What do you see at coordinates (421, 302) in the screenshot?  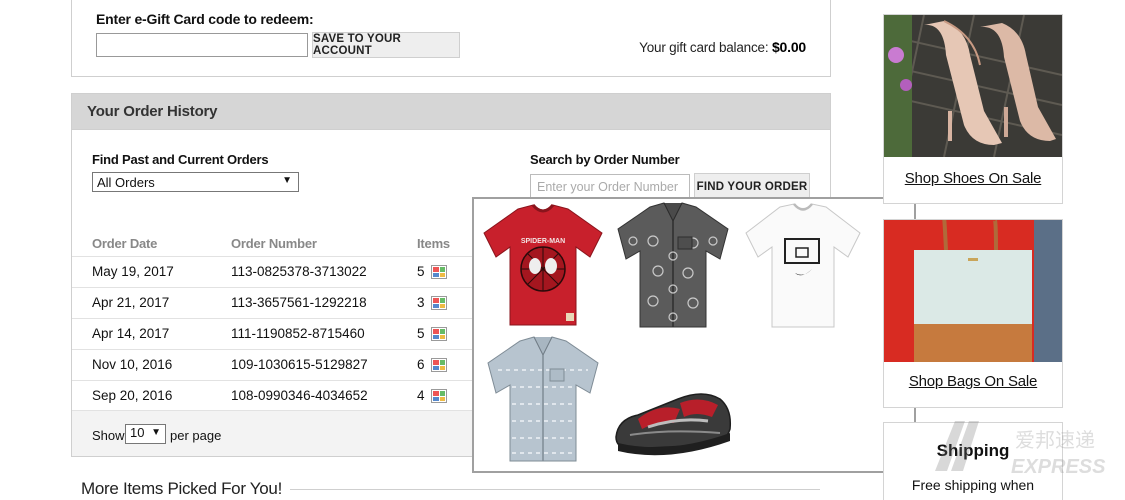 I see `order-items-count: 3` at bounding box center [421, 302].